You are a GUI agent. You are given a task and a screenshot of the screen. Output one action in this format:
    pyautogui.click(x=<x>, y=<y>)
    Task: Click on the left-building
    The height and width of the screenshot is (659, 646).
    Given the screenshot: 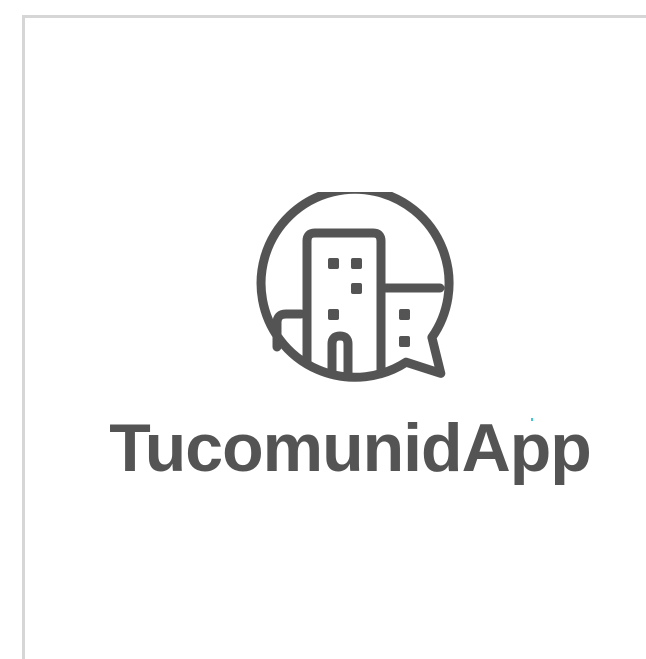 What is the action you would take?
    pyautogui.click(x=289, y=330)
    